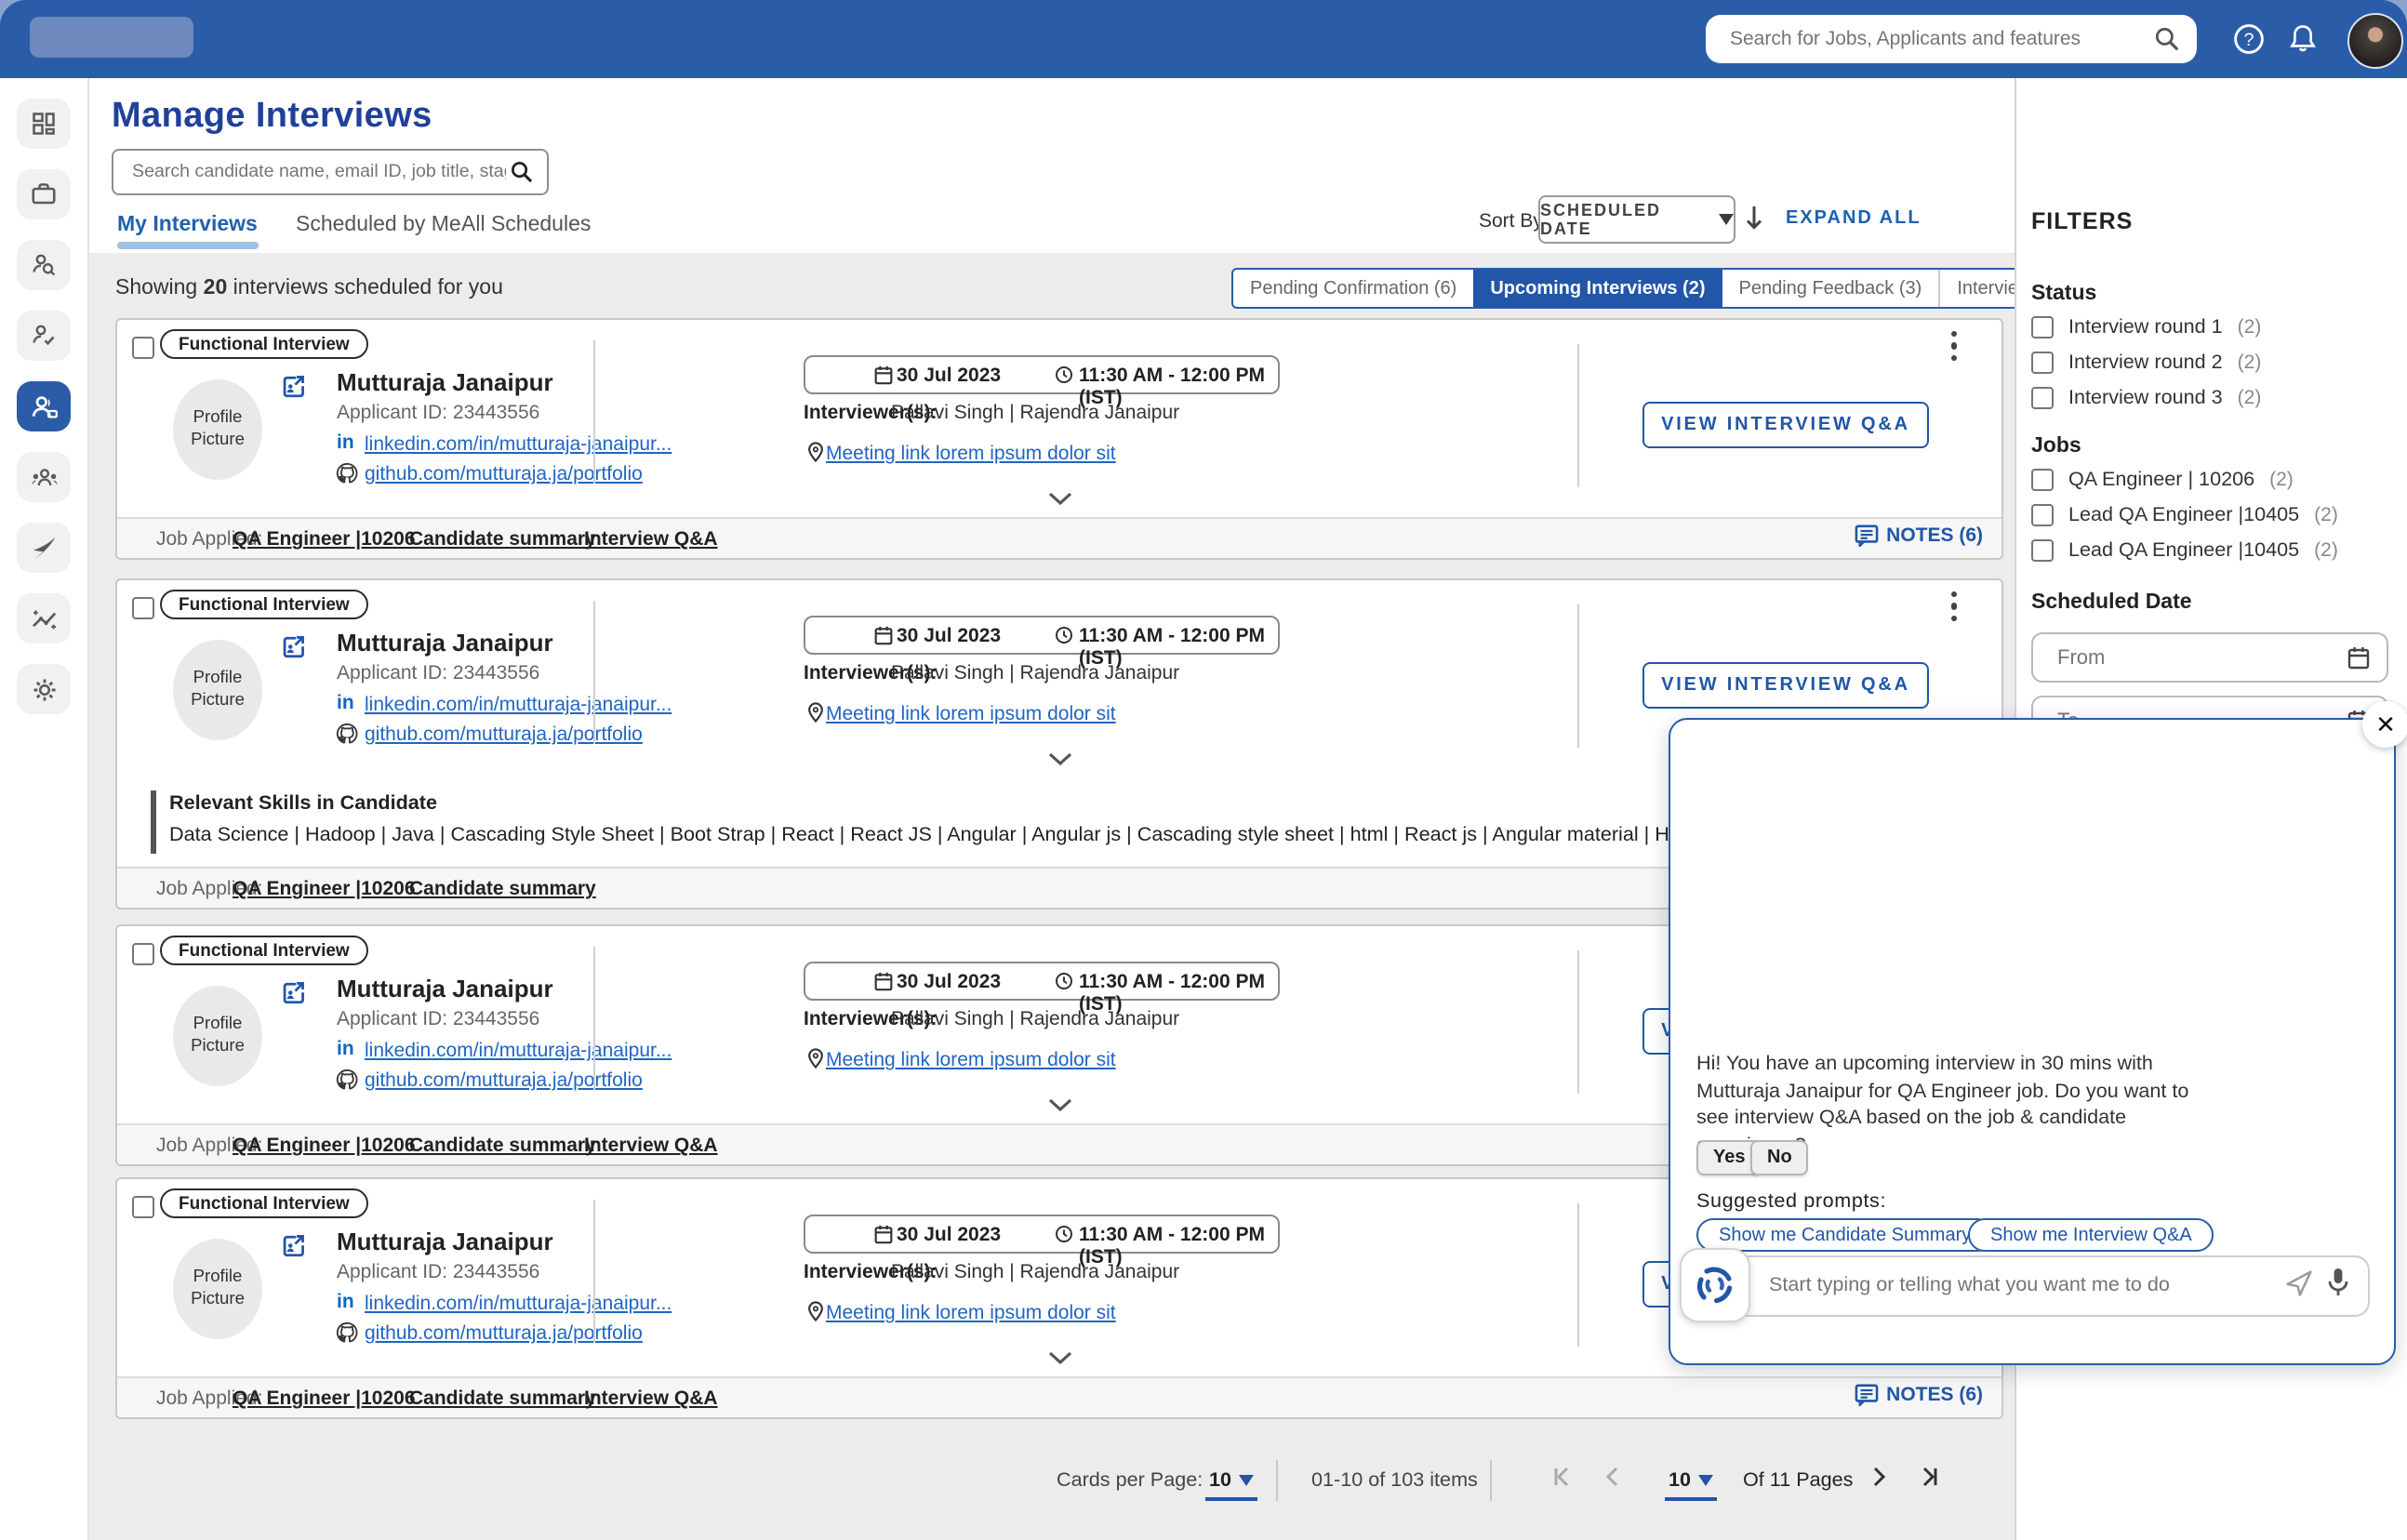 The image size is (2407, 1540). Describe the element at coordinates (1929, 1477) in the screenshot. I see `last-page-icon` at that location.